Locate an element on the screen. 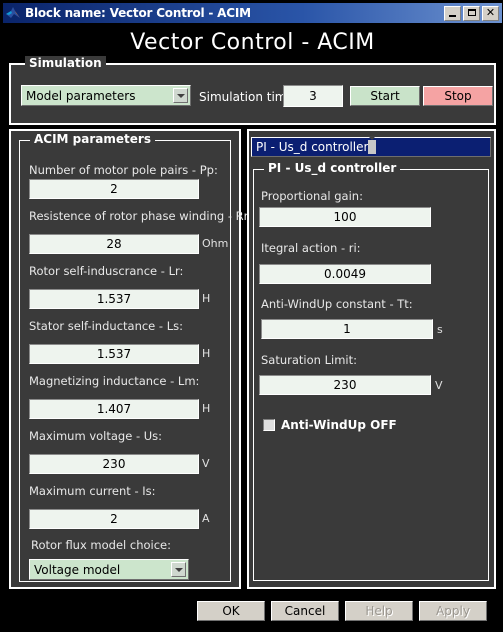  field-label-max-voltage: Maximum voltage - Us: is located at coordinates (96, 436).